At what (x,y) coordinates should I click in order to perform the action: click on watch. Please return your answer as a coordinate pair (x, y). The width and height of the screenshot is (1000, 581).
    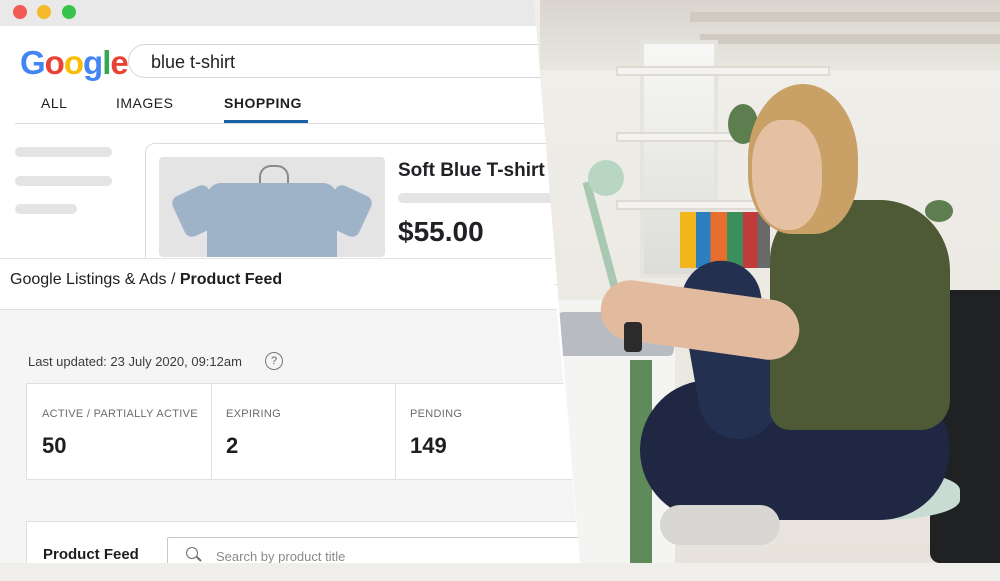
    Looking at the image, I should click on (633, 337).